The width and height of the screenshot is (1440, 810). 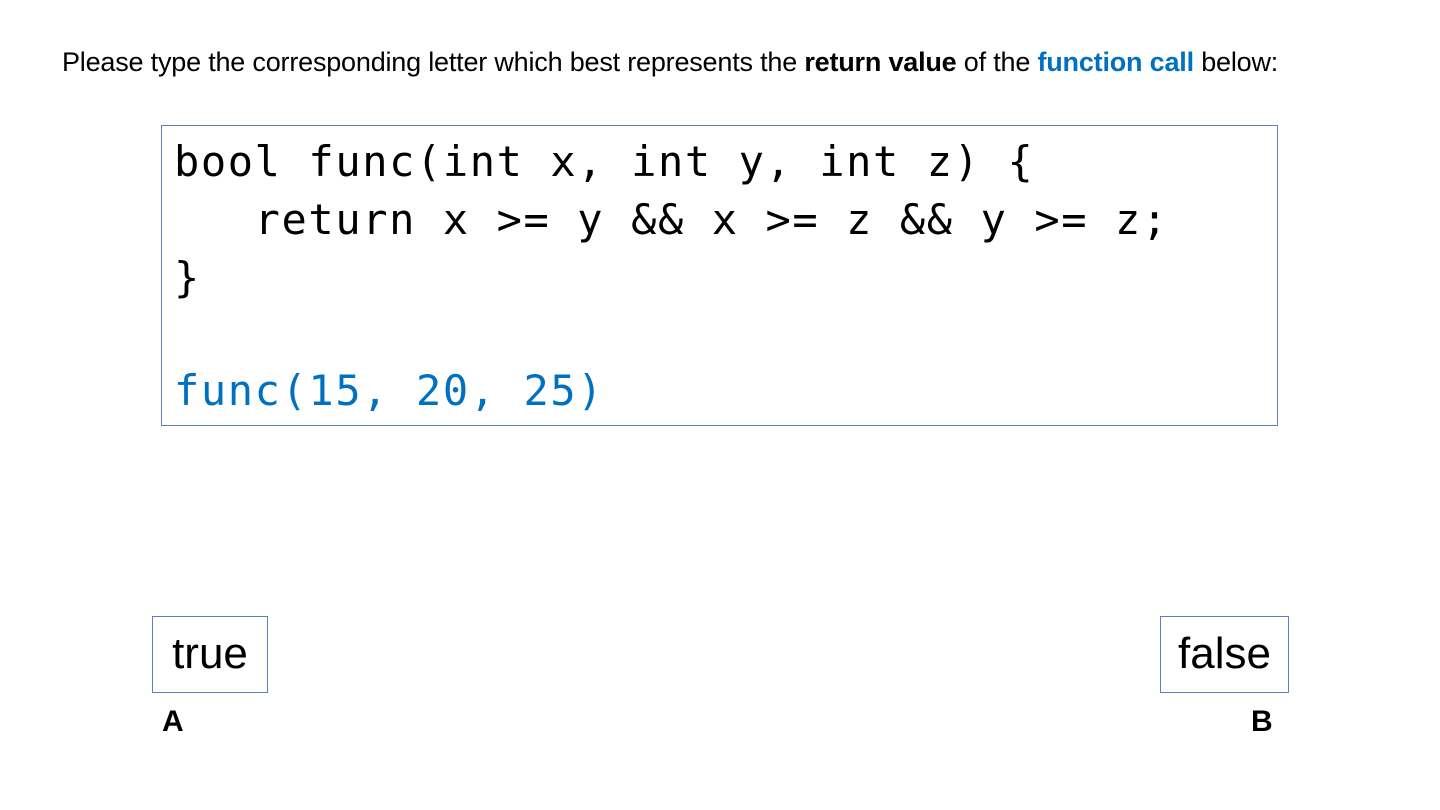 What do you see at coordinates (997, 62) in the screenshot?
I see `prompt-text-2: of the` at bounding box center [997, 62].